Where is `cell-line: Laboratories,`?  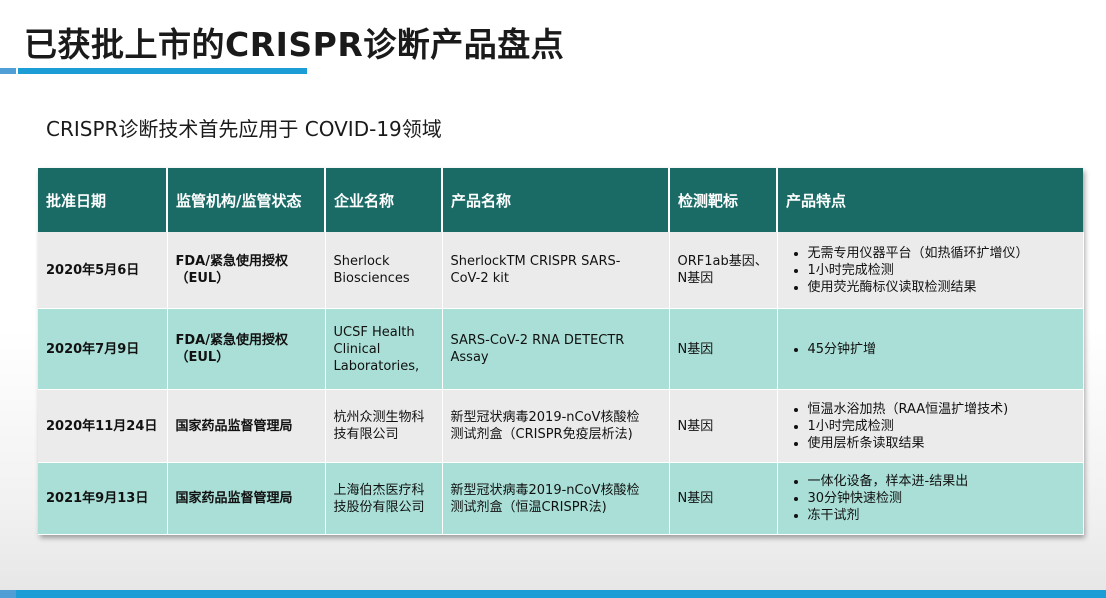 cell-line: Laboratories, is located at coordinates (376, 366).